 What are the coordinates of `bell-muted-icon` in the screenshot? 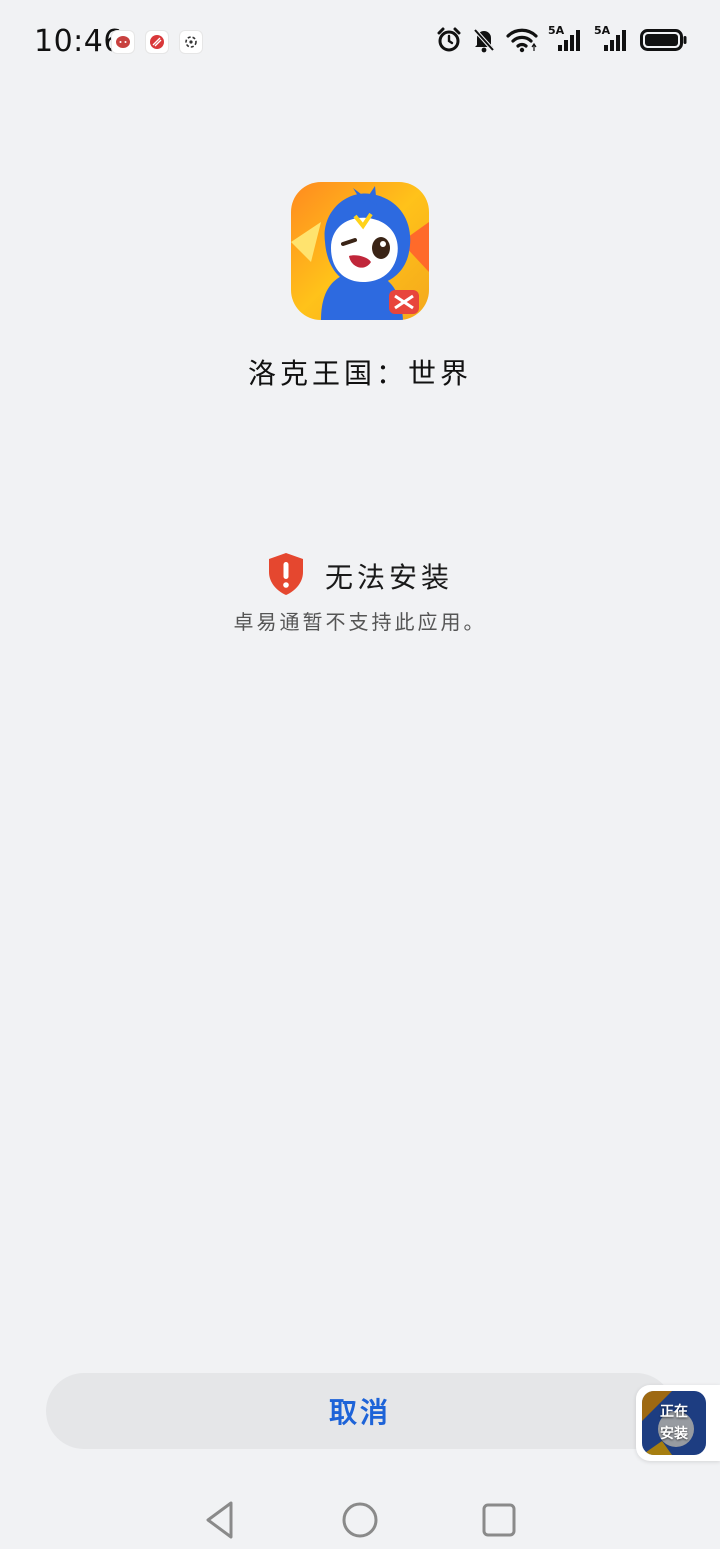 It's located at (484, 40).